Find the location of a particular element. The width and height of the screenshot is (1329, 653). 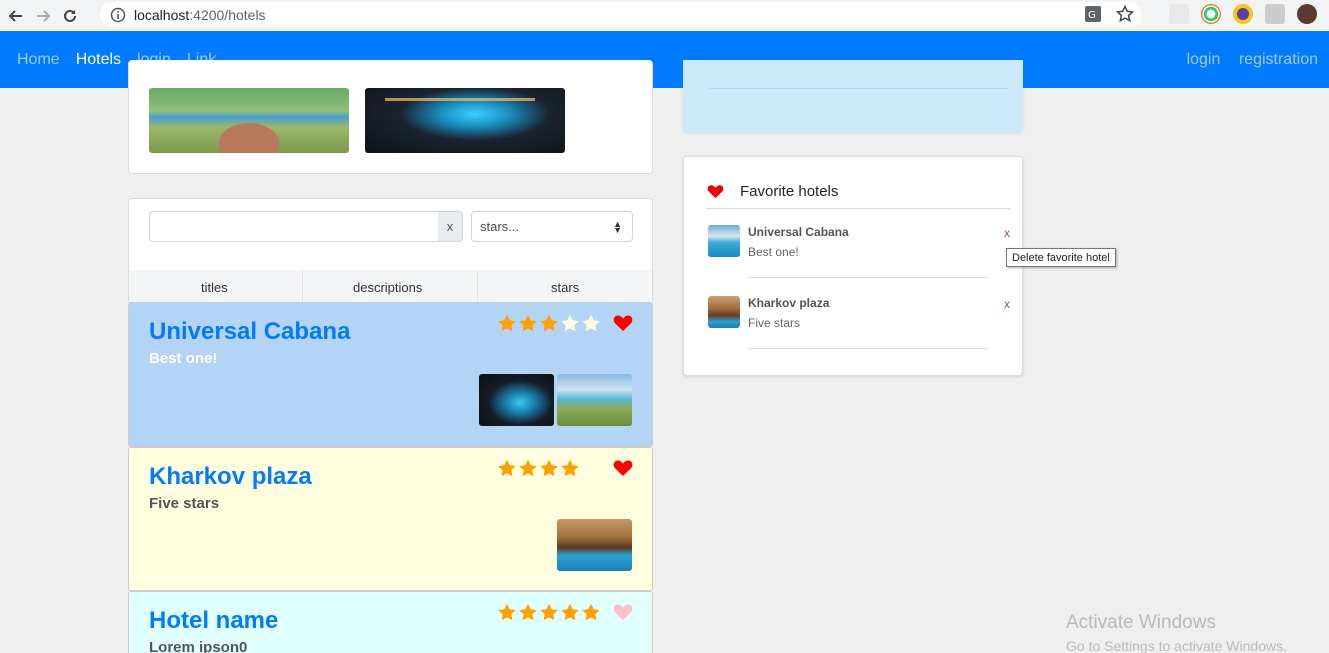

reload-icon is located at coordinates (70, 15).